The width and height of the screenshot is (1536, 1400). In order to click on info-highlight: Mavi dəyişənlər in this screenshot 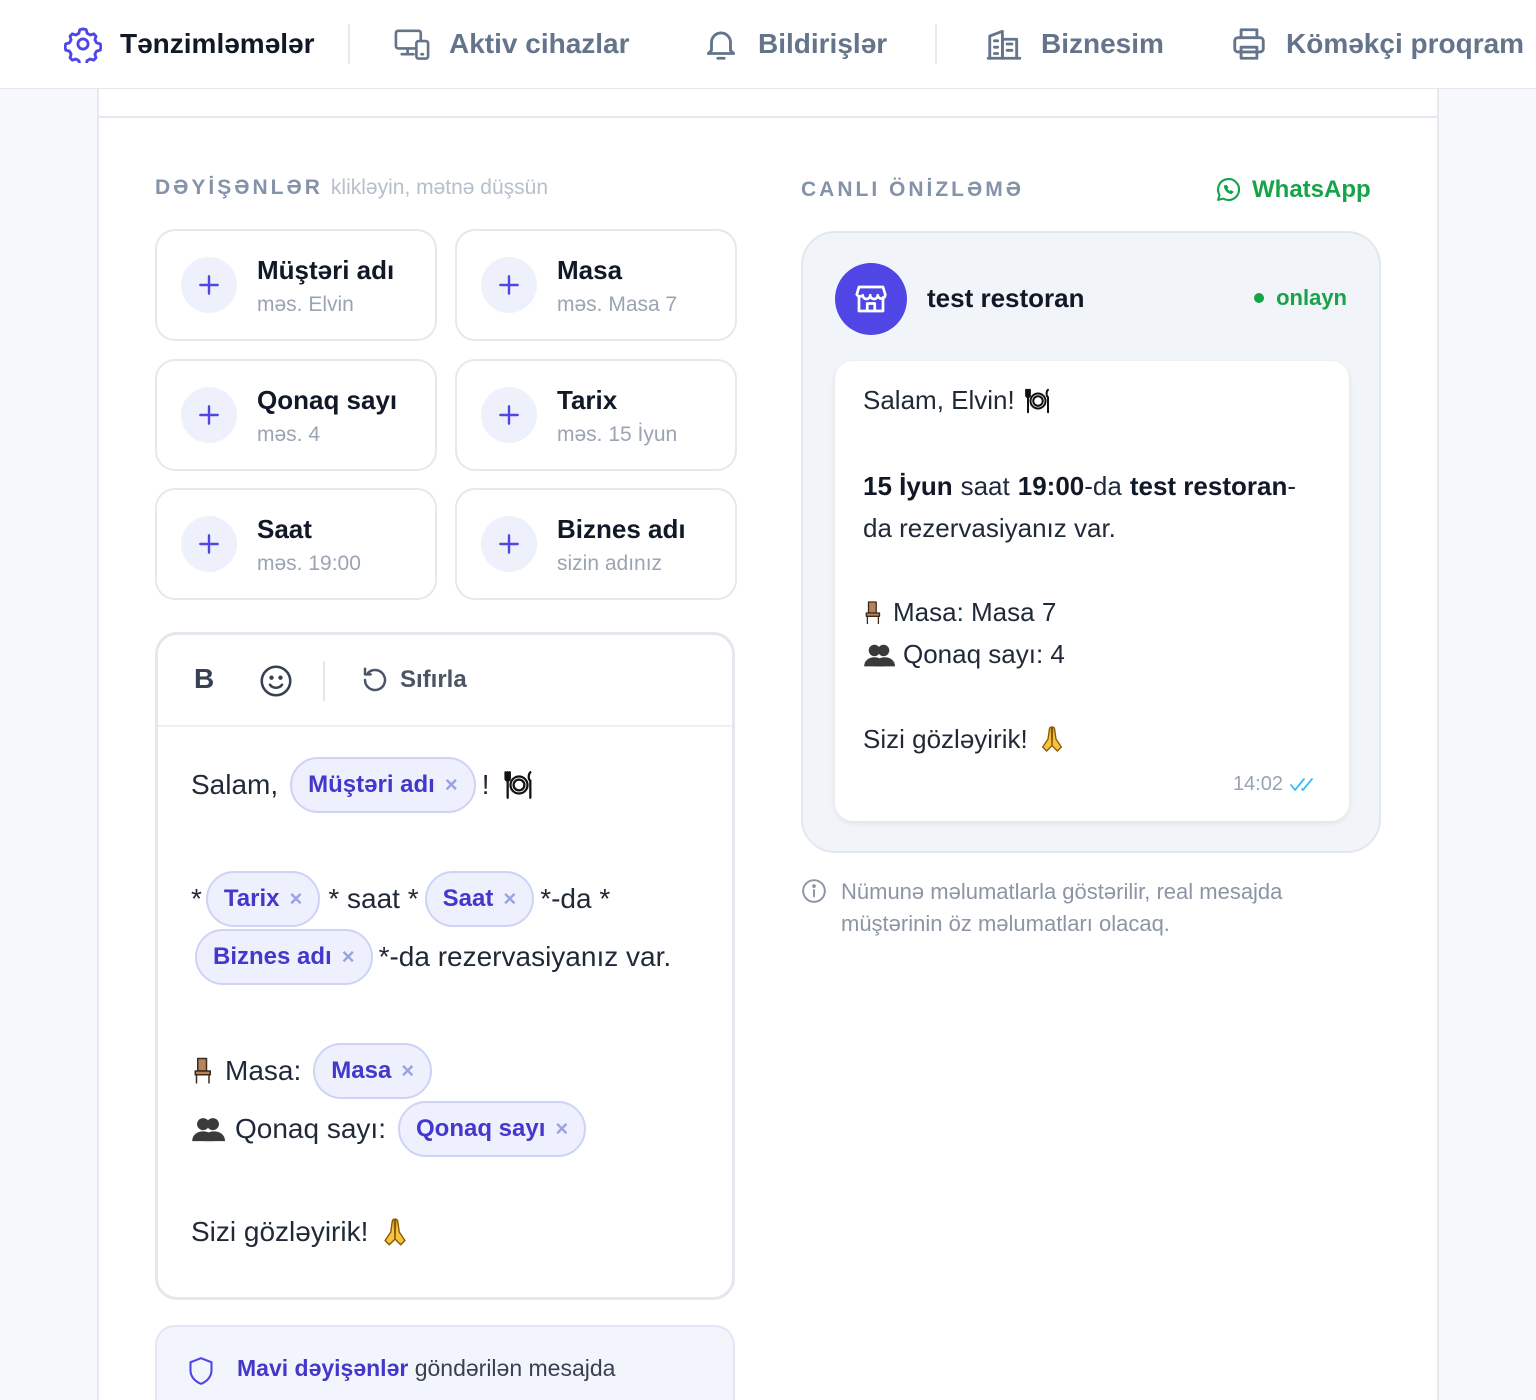, I will do `click(323, 1368)`.